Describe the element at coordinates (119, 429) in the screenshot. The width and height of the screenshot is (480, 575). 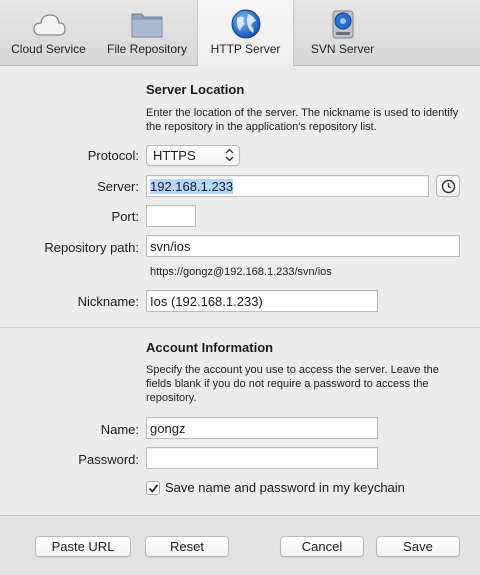
I see `name-label: Name:` at that location.